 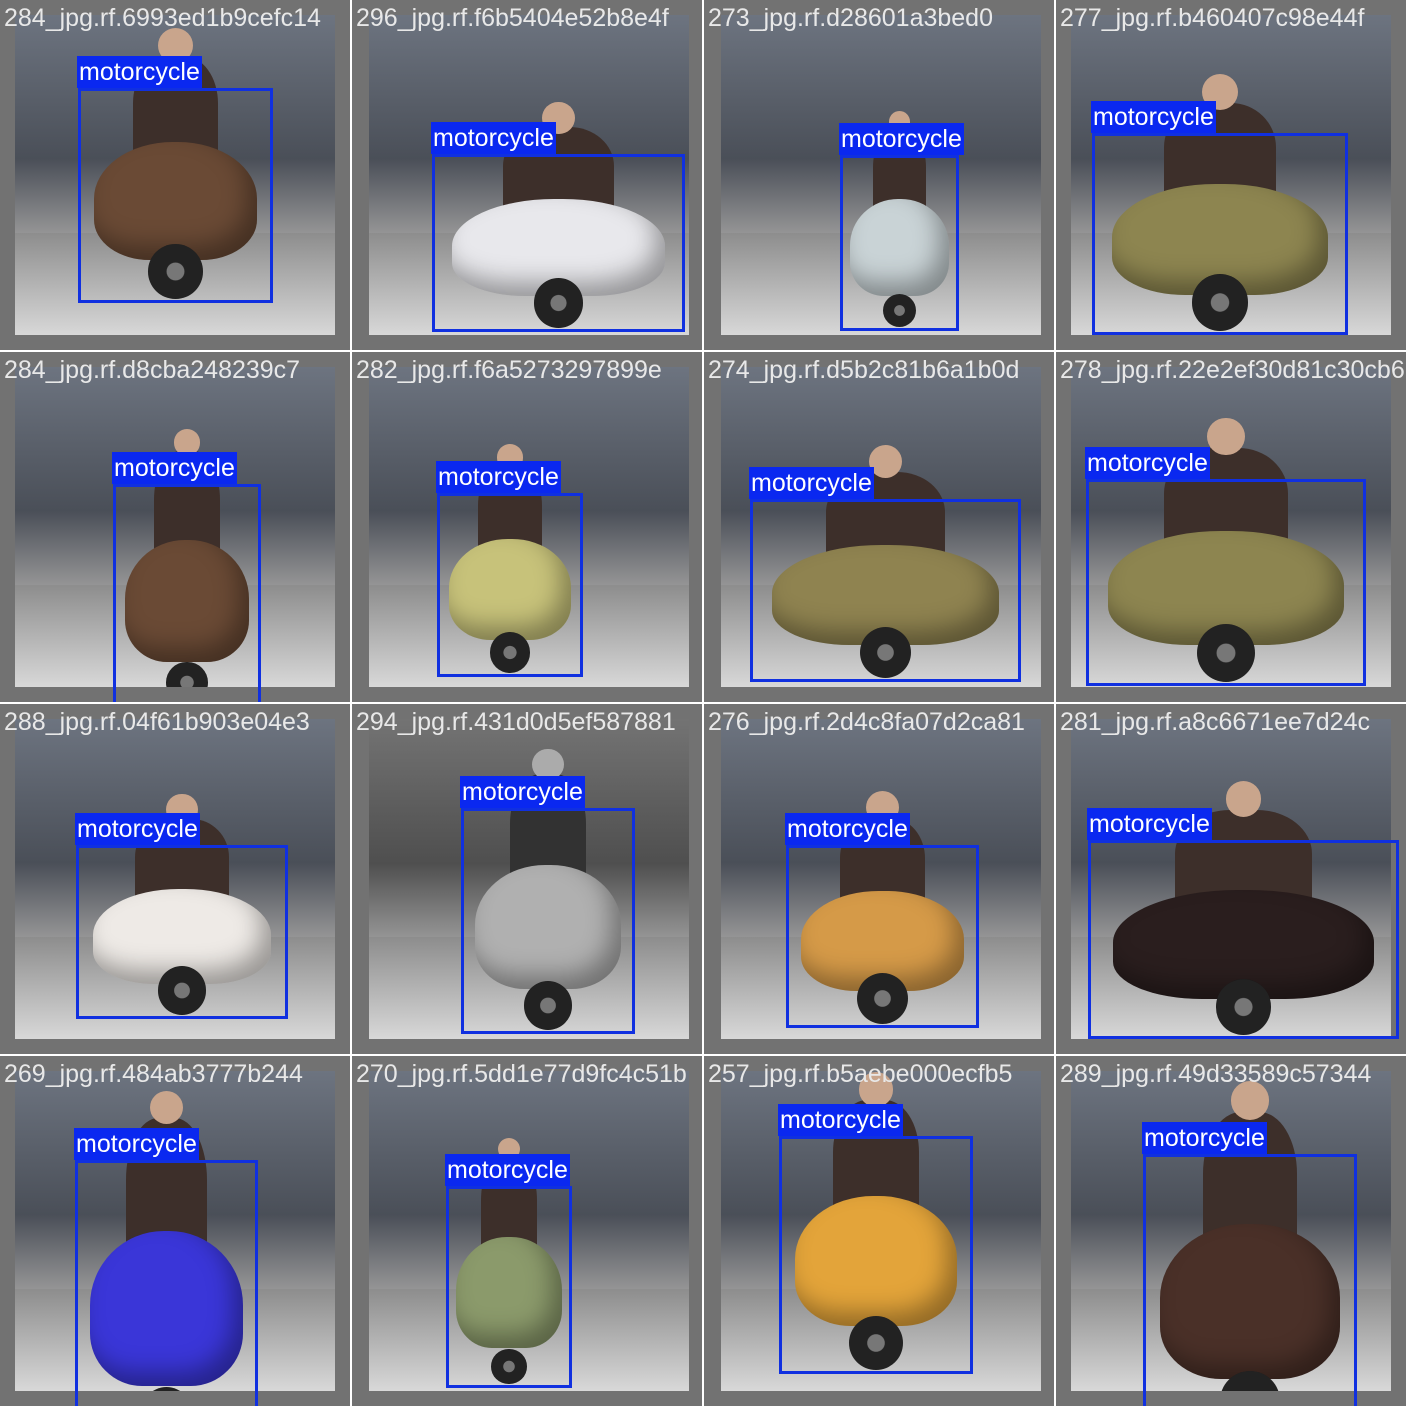 I want to click on tile-filename: 284_jpg.rf.6993ed1b9cefc14, so click(x=162, y=18).